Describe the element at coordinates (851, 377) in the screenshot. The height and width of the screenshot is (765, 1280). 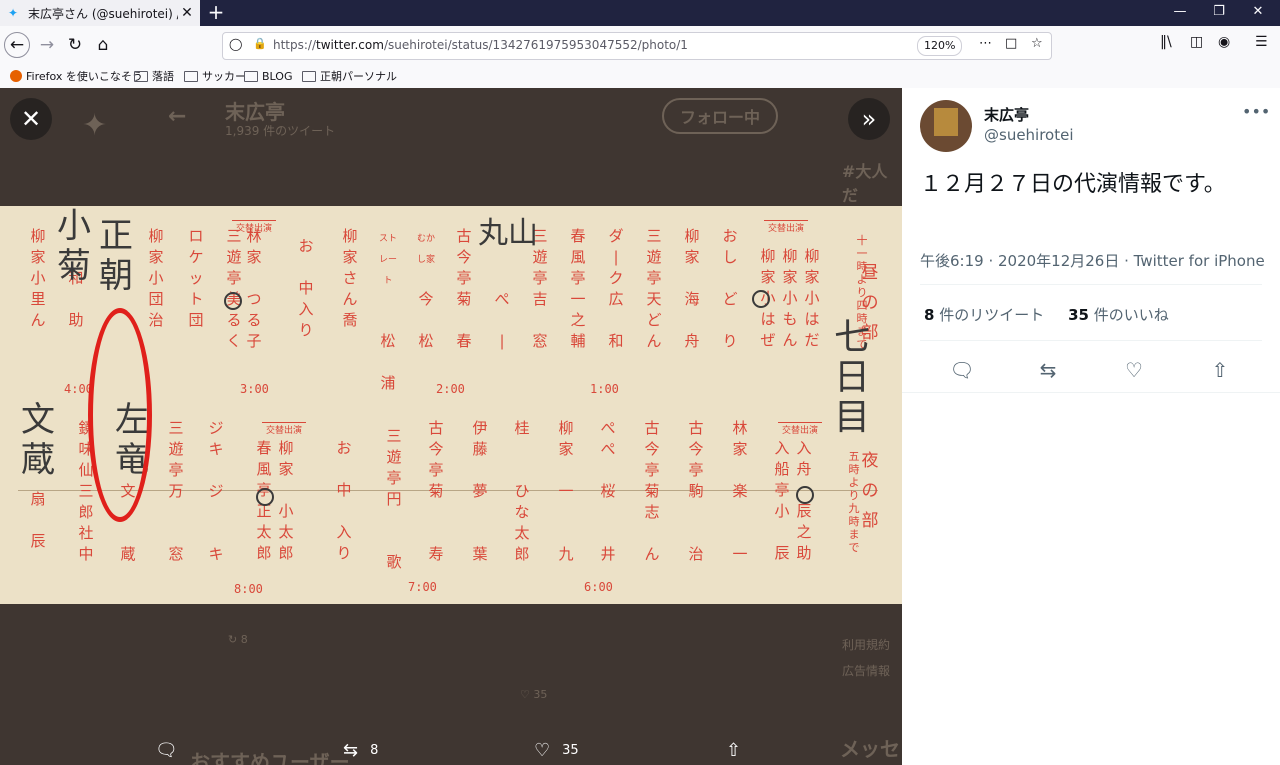
I see `handwritten-nanokame: 七日目` at that location.